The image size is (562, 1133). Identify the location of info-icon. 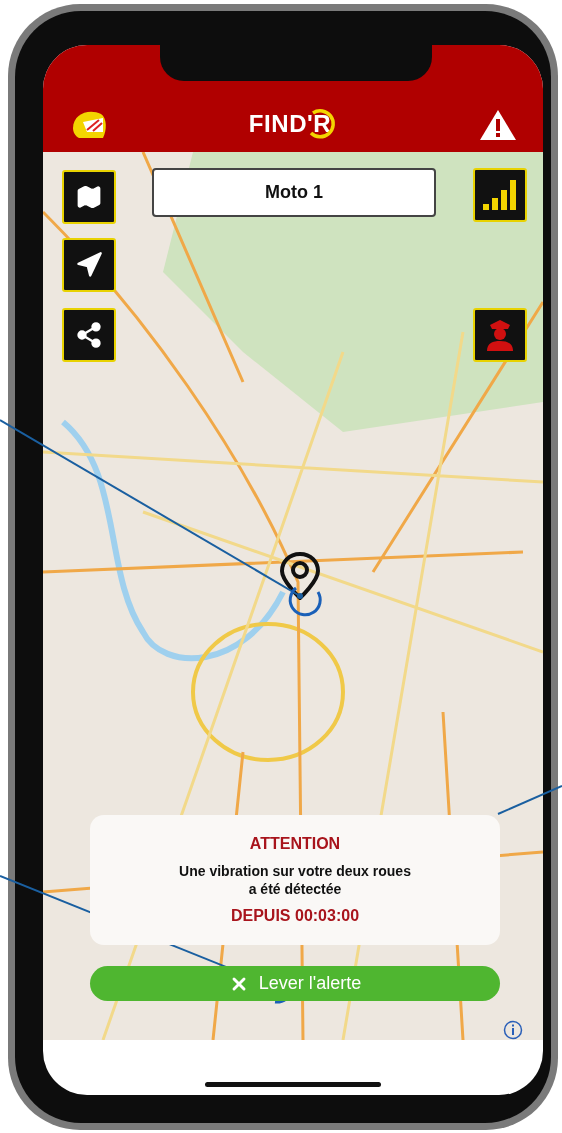
(513, 1030).